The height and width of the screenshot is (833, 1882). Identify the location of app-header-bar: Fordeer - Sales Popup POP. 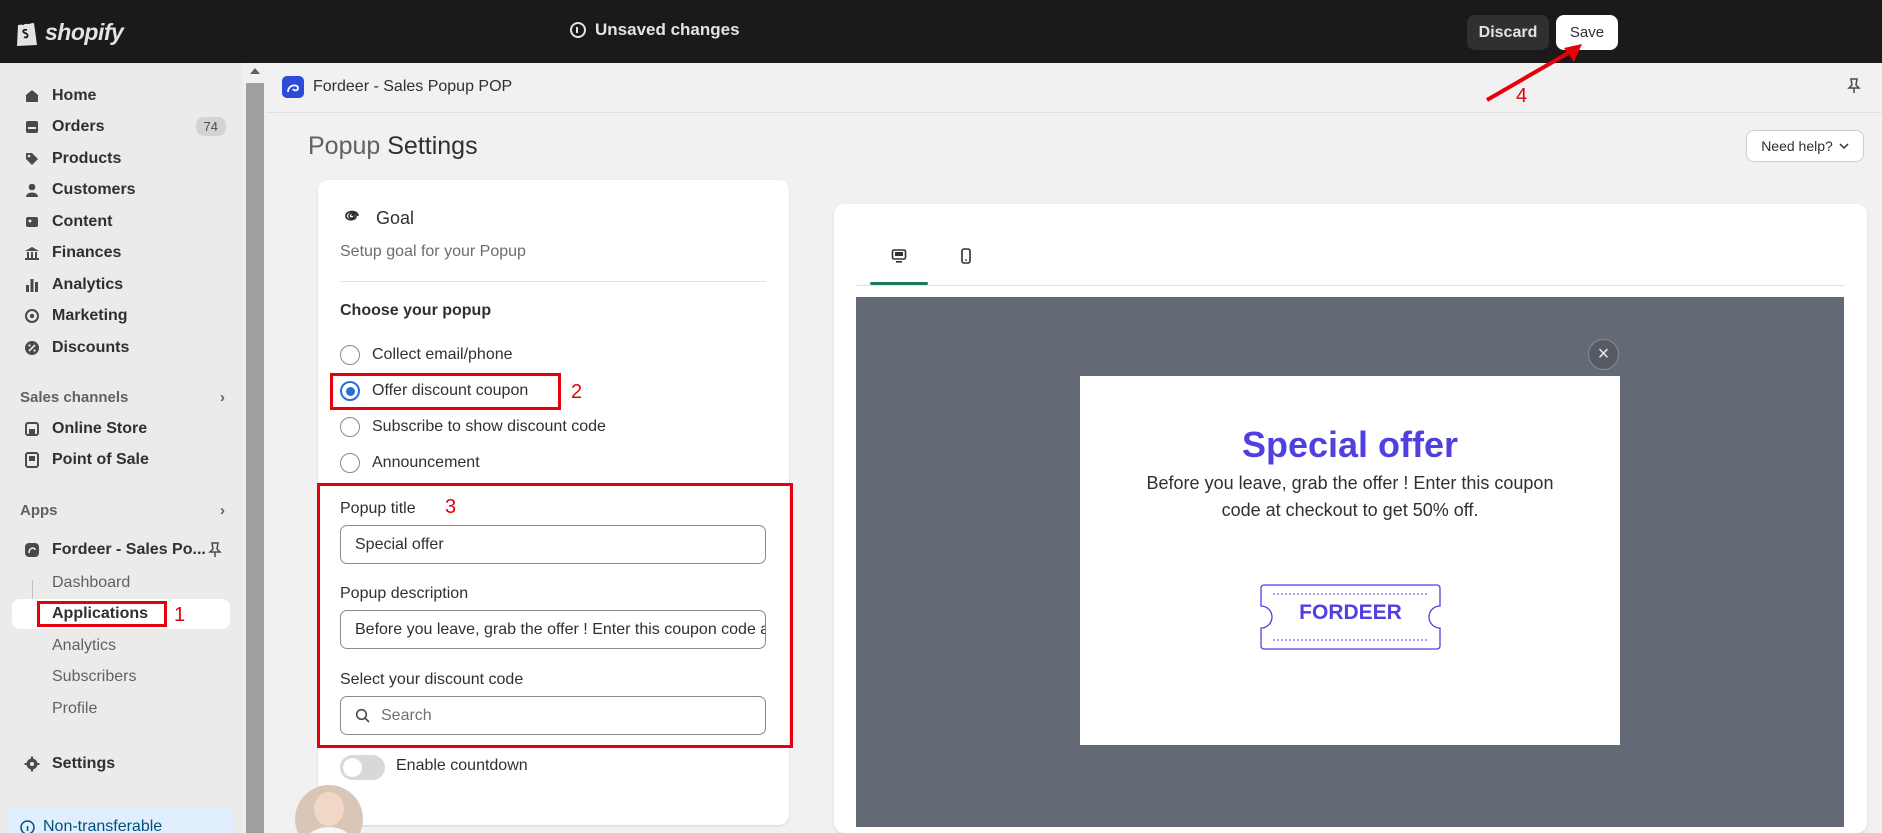
(1074, 88).